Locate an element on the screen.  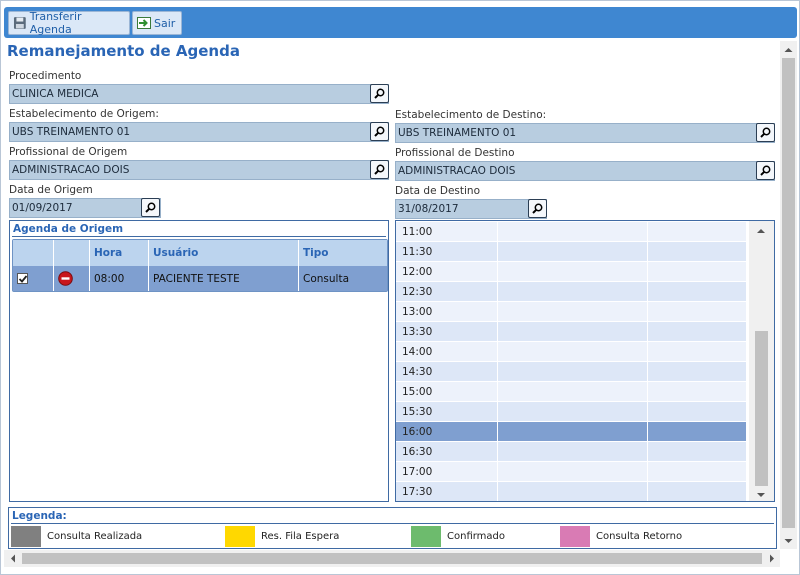
time-slot-row: 12:30 is located at coordinates (571, 292).